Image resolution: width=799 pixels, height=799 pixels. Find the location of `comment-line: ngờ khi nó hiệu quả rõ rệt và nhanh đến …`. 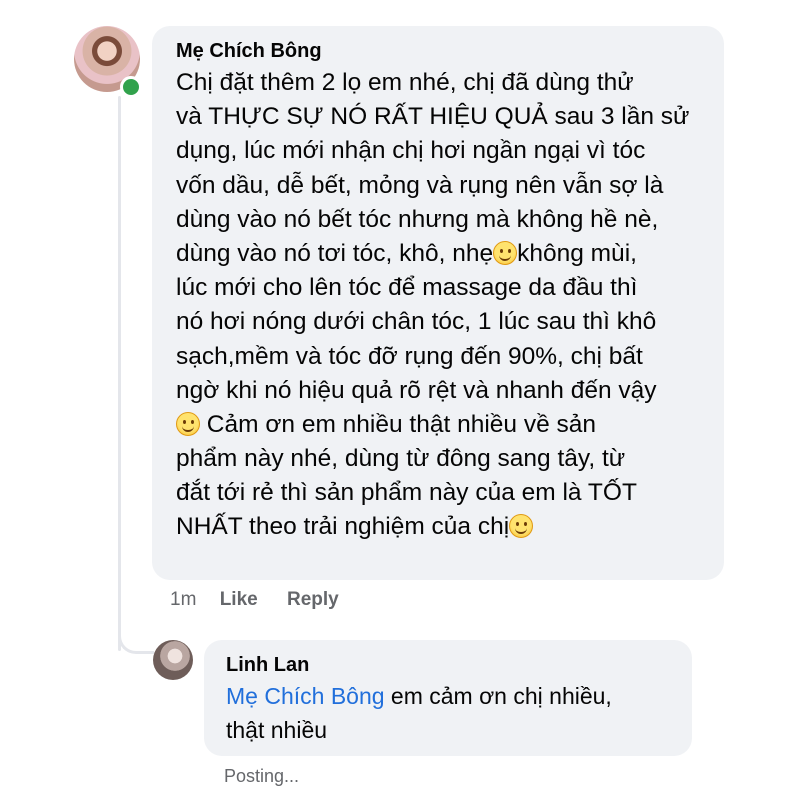

comment-line: ngờ khi nó hiệu quả rõ rệt và nhanh đến … is located at coordinates (416, 390).